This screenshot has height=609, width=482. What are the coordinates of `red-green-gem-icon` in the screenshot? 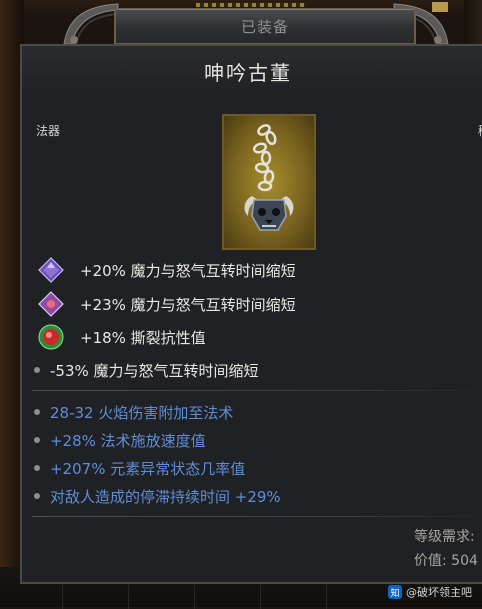 It's located at (51, 337).